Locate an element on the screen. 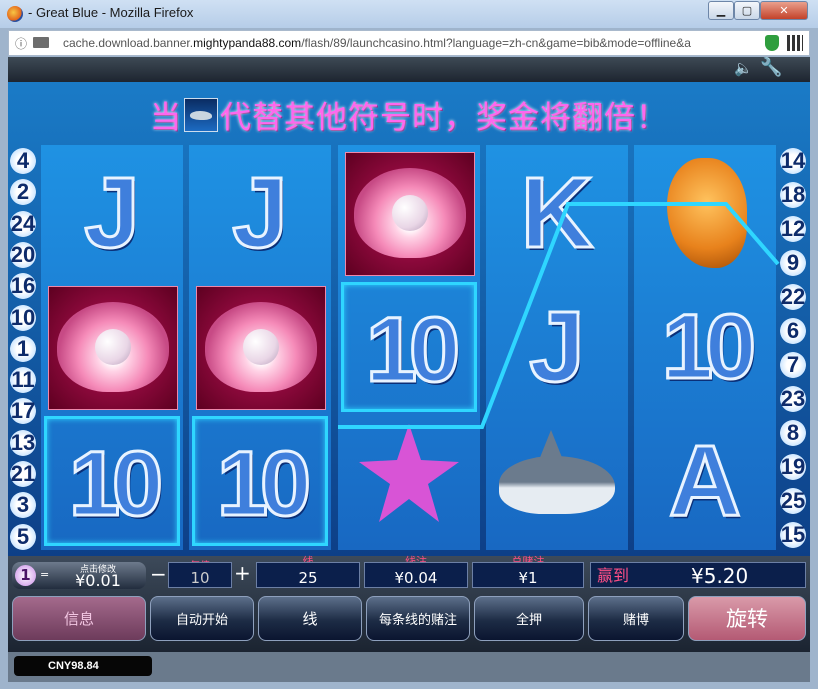 The height and width of the screenshot is (689, 818). increase-coins-button: + is located at coordinates (242, 573).